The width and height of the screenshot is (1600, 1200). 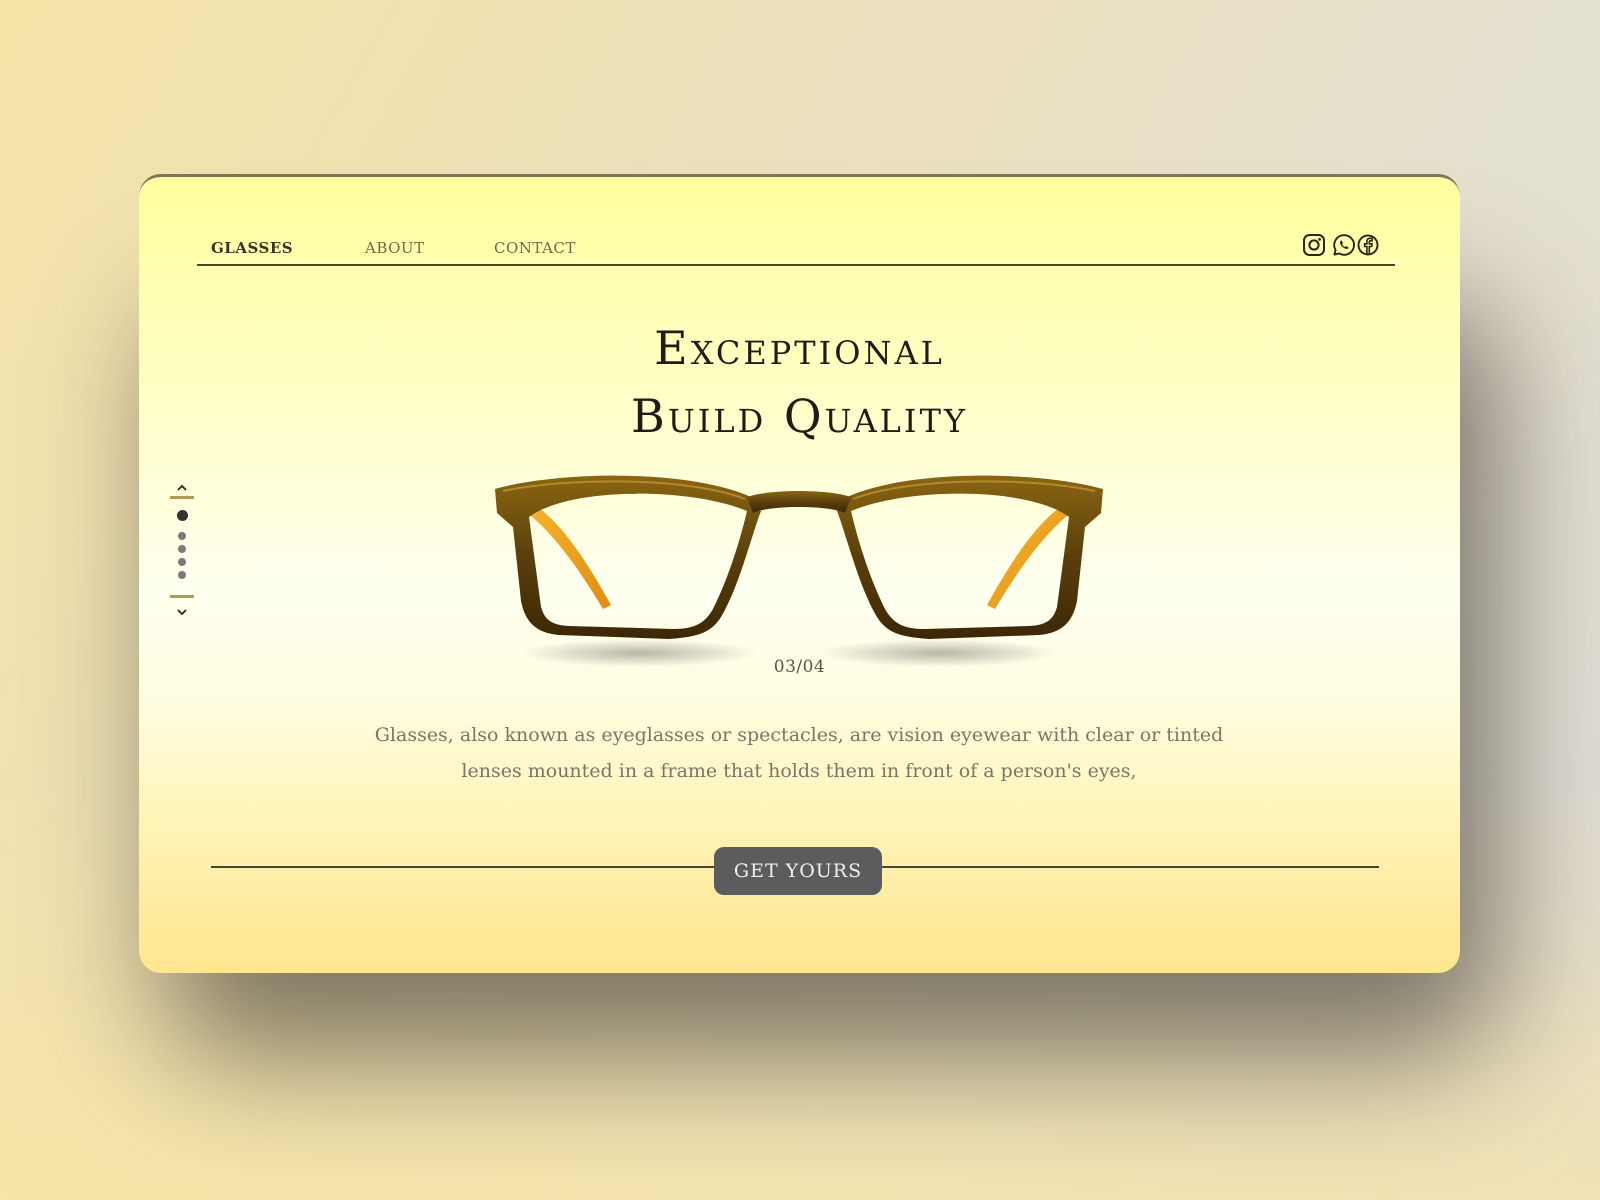 What do you see at coordinates (252, 248) in the screenshot?
I see `nav-glasses: GLASSES` at bounding box center [252, 248].